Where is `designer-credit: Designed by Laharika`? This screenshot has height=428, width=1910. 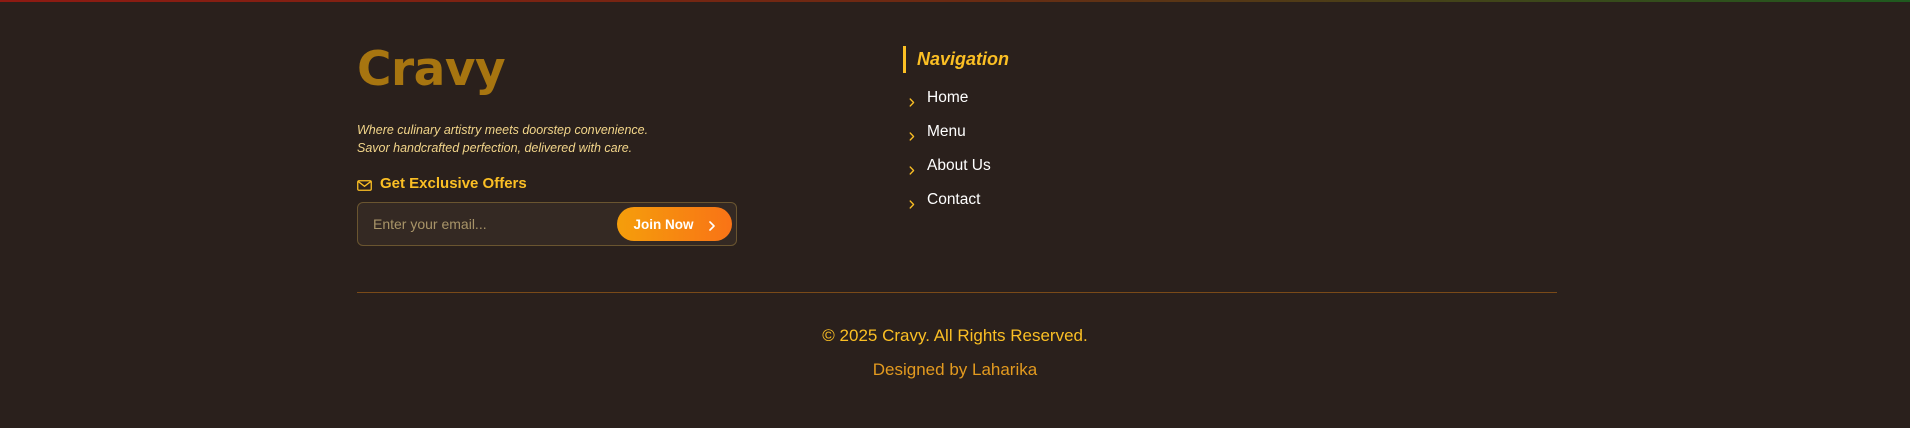
designer-credit: Designed by Laharika is located at coordinates (955, 369).